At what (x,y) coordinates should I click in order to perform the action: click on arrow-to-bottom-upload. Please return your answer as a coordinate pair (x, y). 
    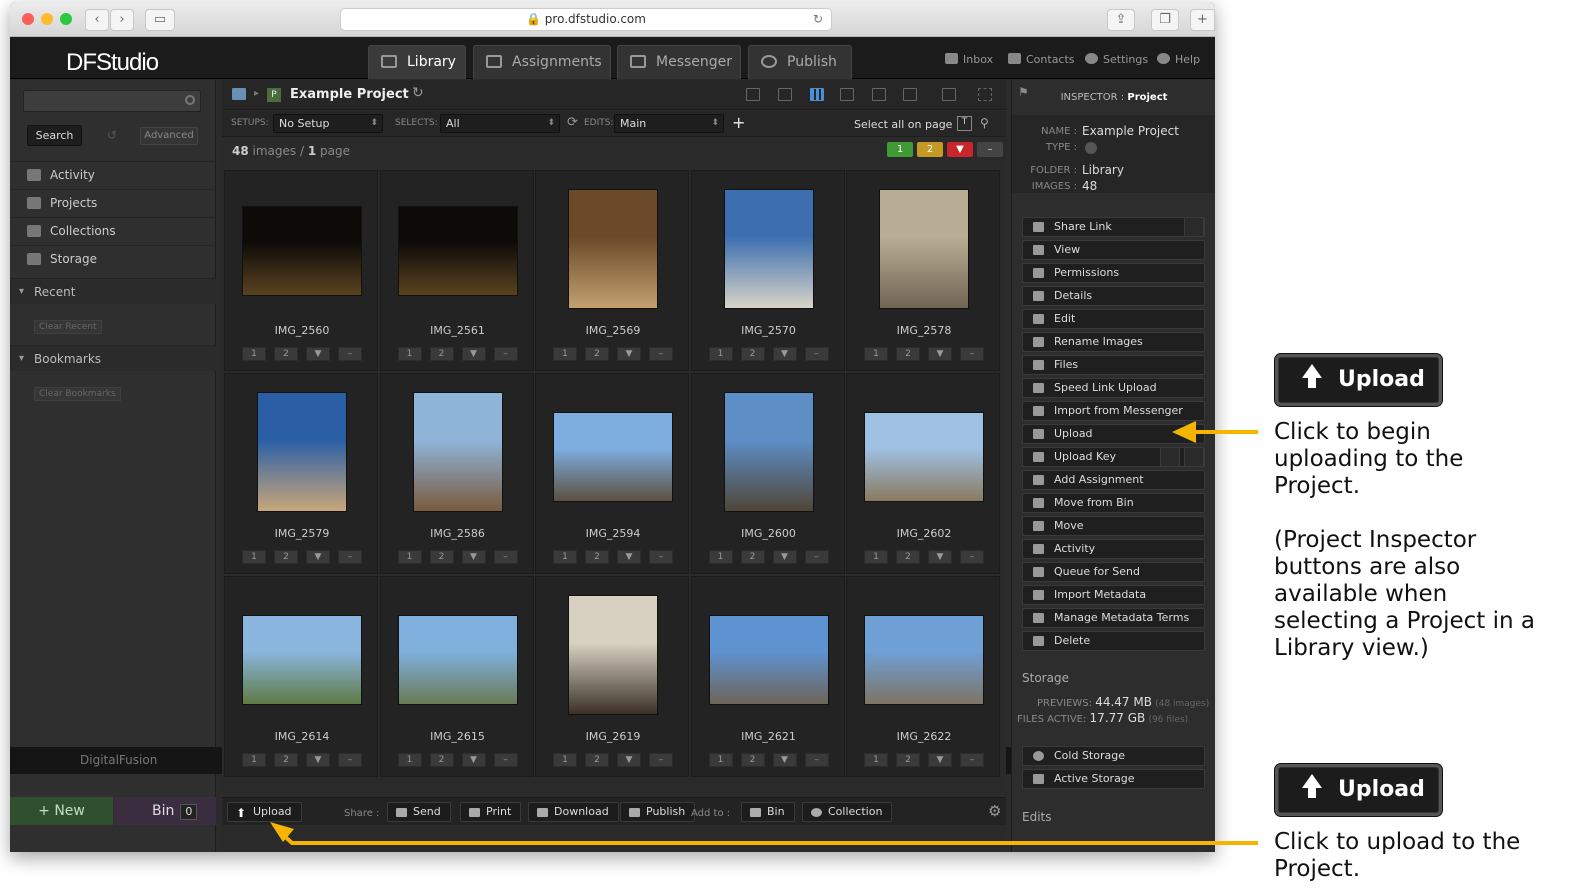
    Looking at the image, I should click on (764, 833).